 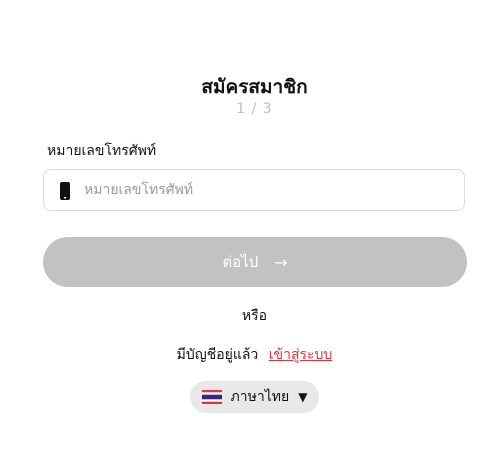 I want to click on language-selector: ภาษาไทย ▼, so click(x=254, y=397).